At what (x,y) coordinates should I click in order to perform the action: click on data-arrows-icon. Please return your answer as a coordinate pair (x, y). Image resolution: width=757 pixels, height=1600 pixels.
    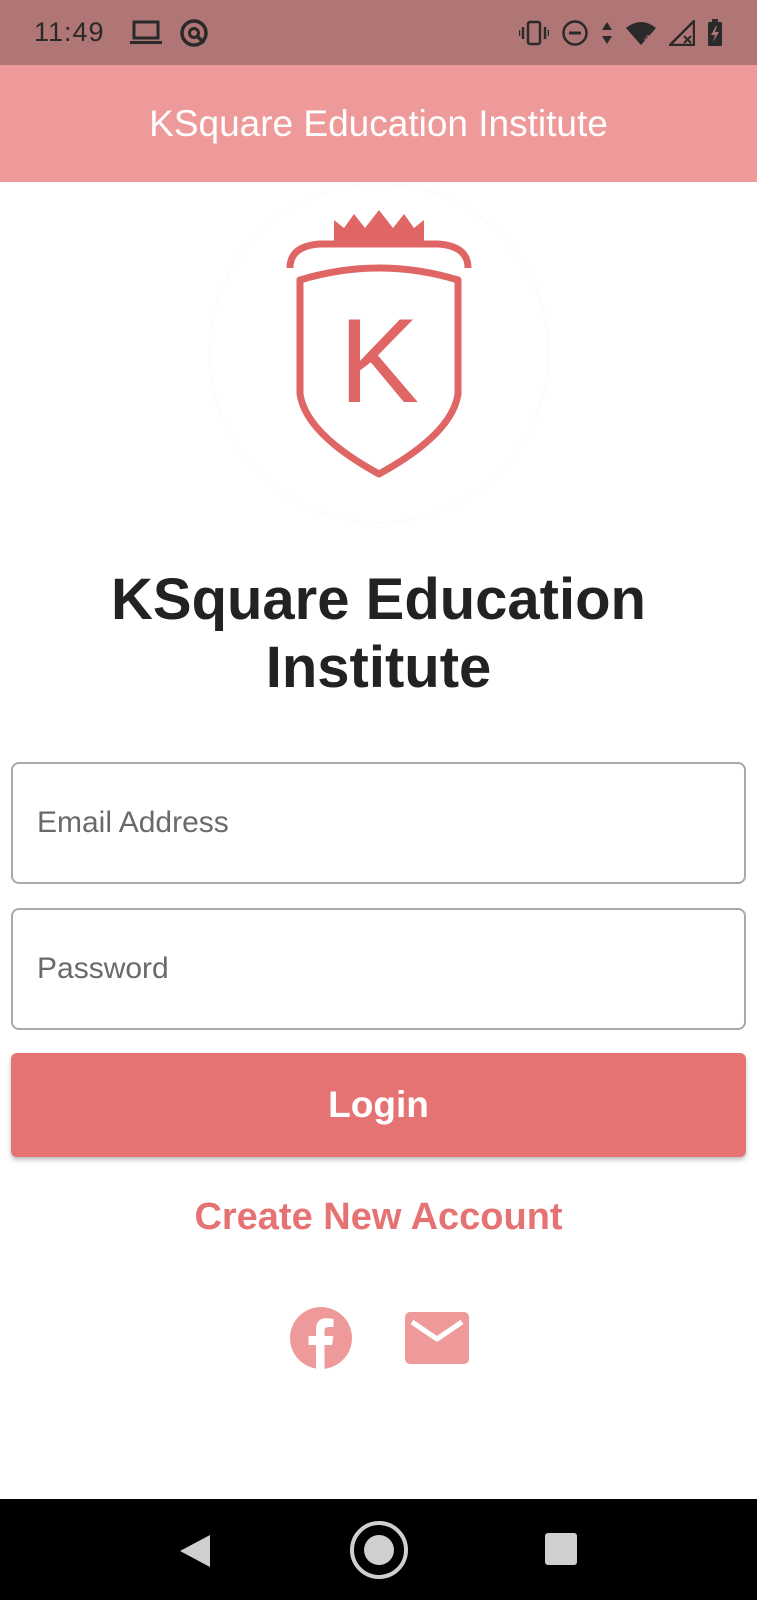
    Looking at the image, I should click on (607, 32).